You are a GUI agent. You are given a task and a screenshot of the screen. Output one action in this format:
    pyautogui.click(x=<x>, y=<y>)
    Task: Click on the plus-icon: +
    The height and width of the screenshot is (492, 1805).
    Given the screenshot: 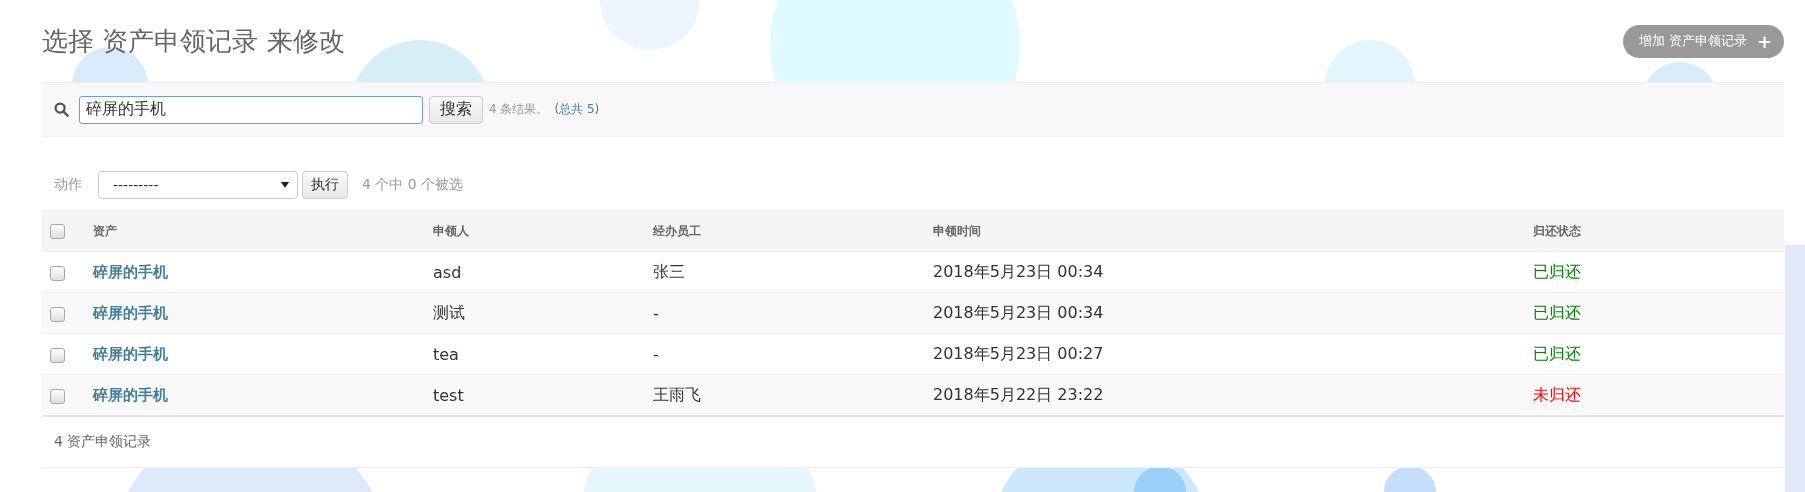 What is the action you would take?
    pyautogui.click(x=1764, y=41)
    